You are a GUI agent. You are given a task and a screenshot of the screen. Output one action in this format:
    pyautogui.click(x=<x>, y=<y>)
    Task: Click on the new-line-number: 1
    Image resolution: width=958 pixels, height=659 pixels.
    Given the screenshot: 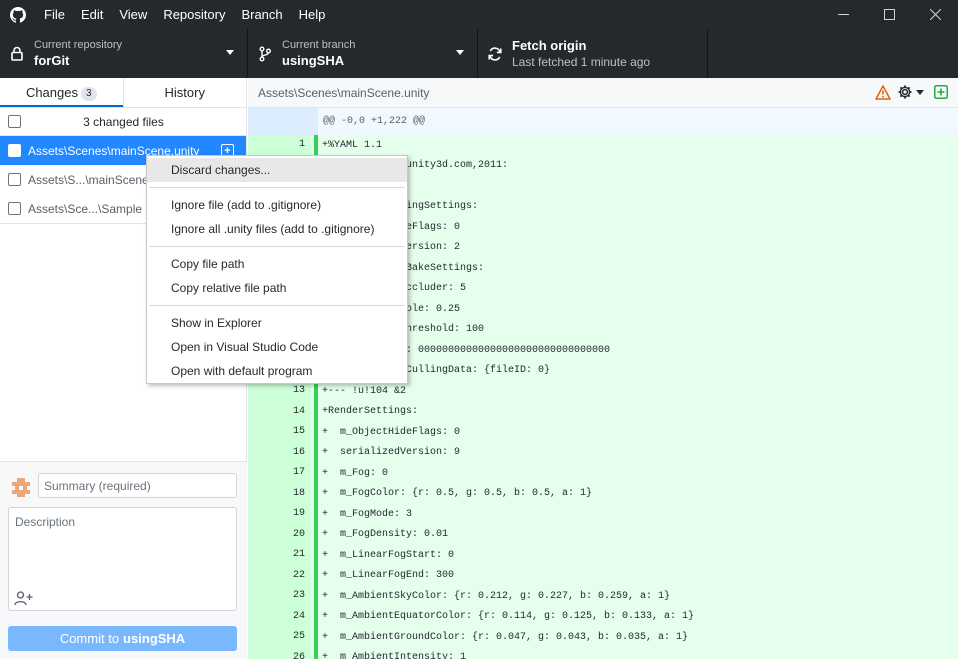 What is the action you would take?
    pyautogui.click(x=296, y=145)
    